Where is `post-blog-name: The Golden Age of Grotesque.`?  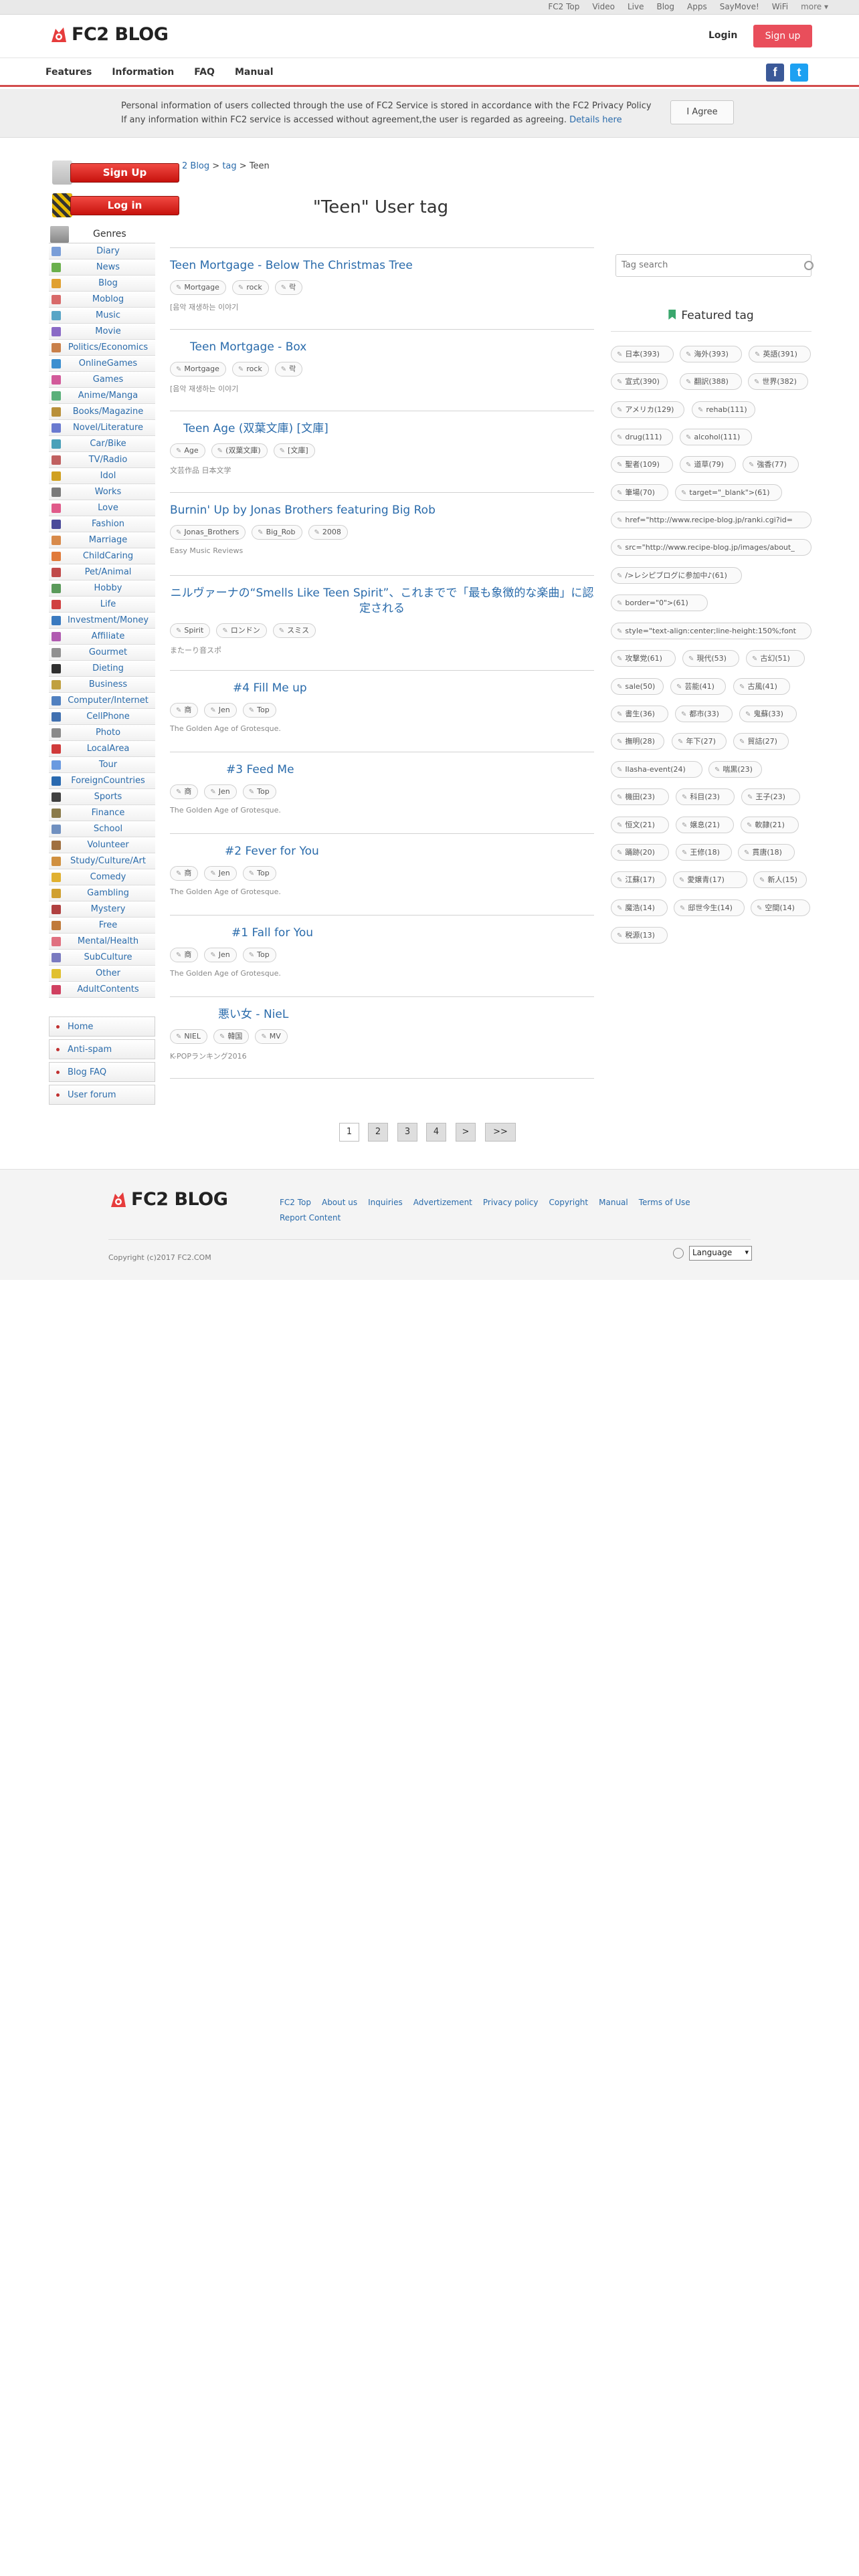 post-blog-name: The Golden Age of Grotesque. is located at coordinates (382, 973).